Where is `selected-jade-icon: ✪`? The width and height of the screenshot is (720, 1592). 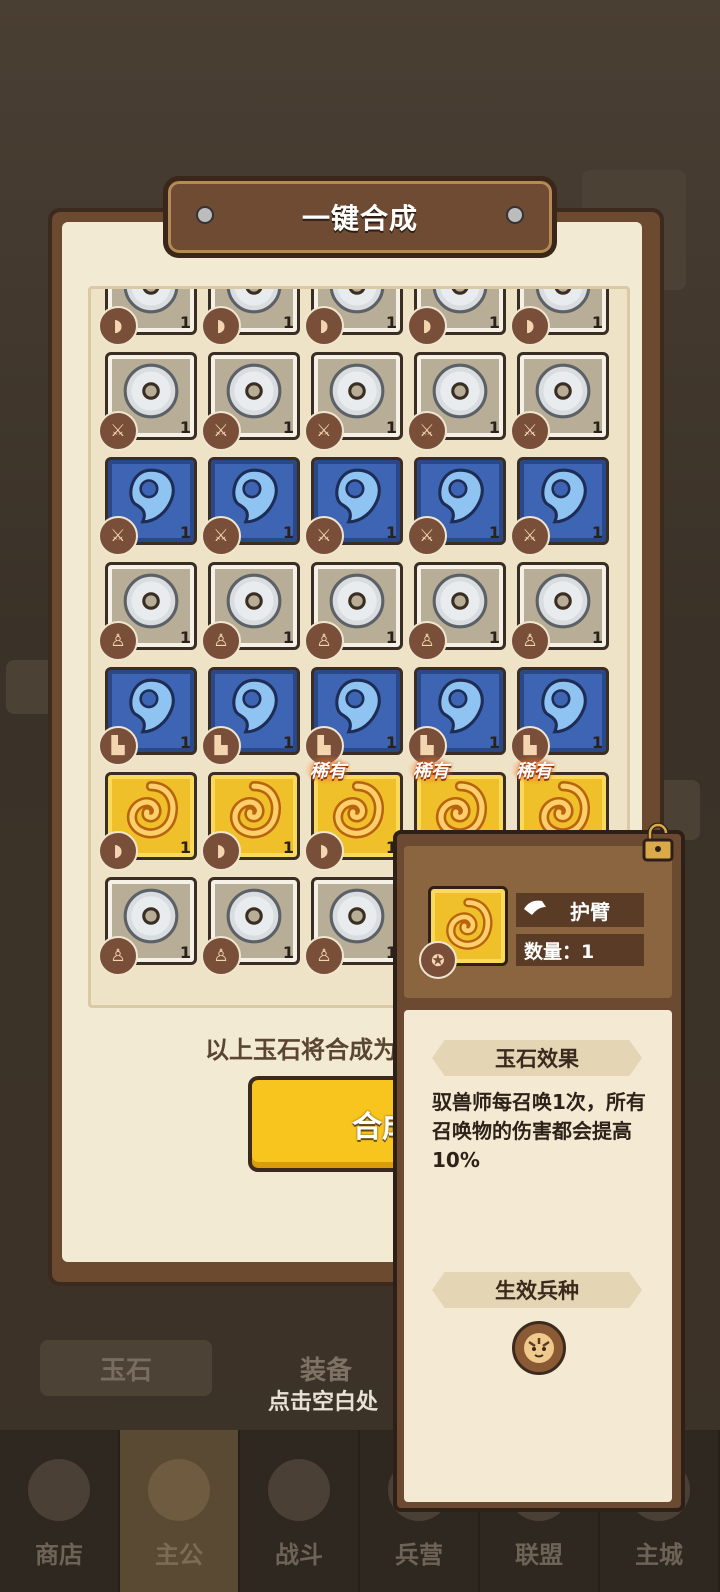 selected-jade-icon: ✪ is located at coordinates (463, 932).